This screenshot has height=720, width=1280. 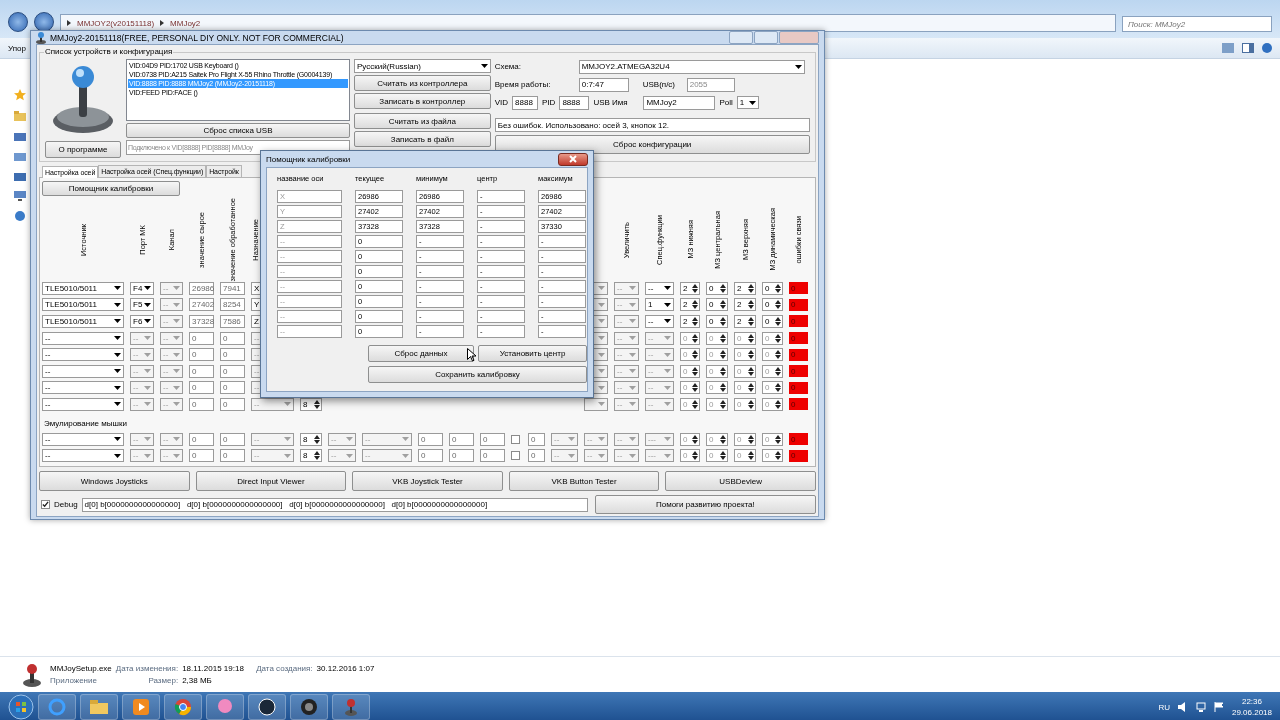 I want to click on speaker-icon, so click(x=1182, y=707).